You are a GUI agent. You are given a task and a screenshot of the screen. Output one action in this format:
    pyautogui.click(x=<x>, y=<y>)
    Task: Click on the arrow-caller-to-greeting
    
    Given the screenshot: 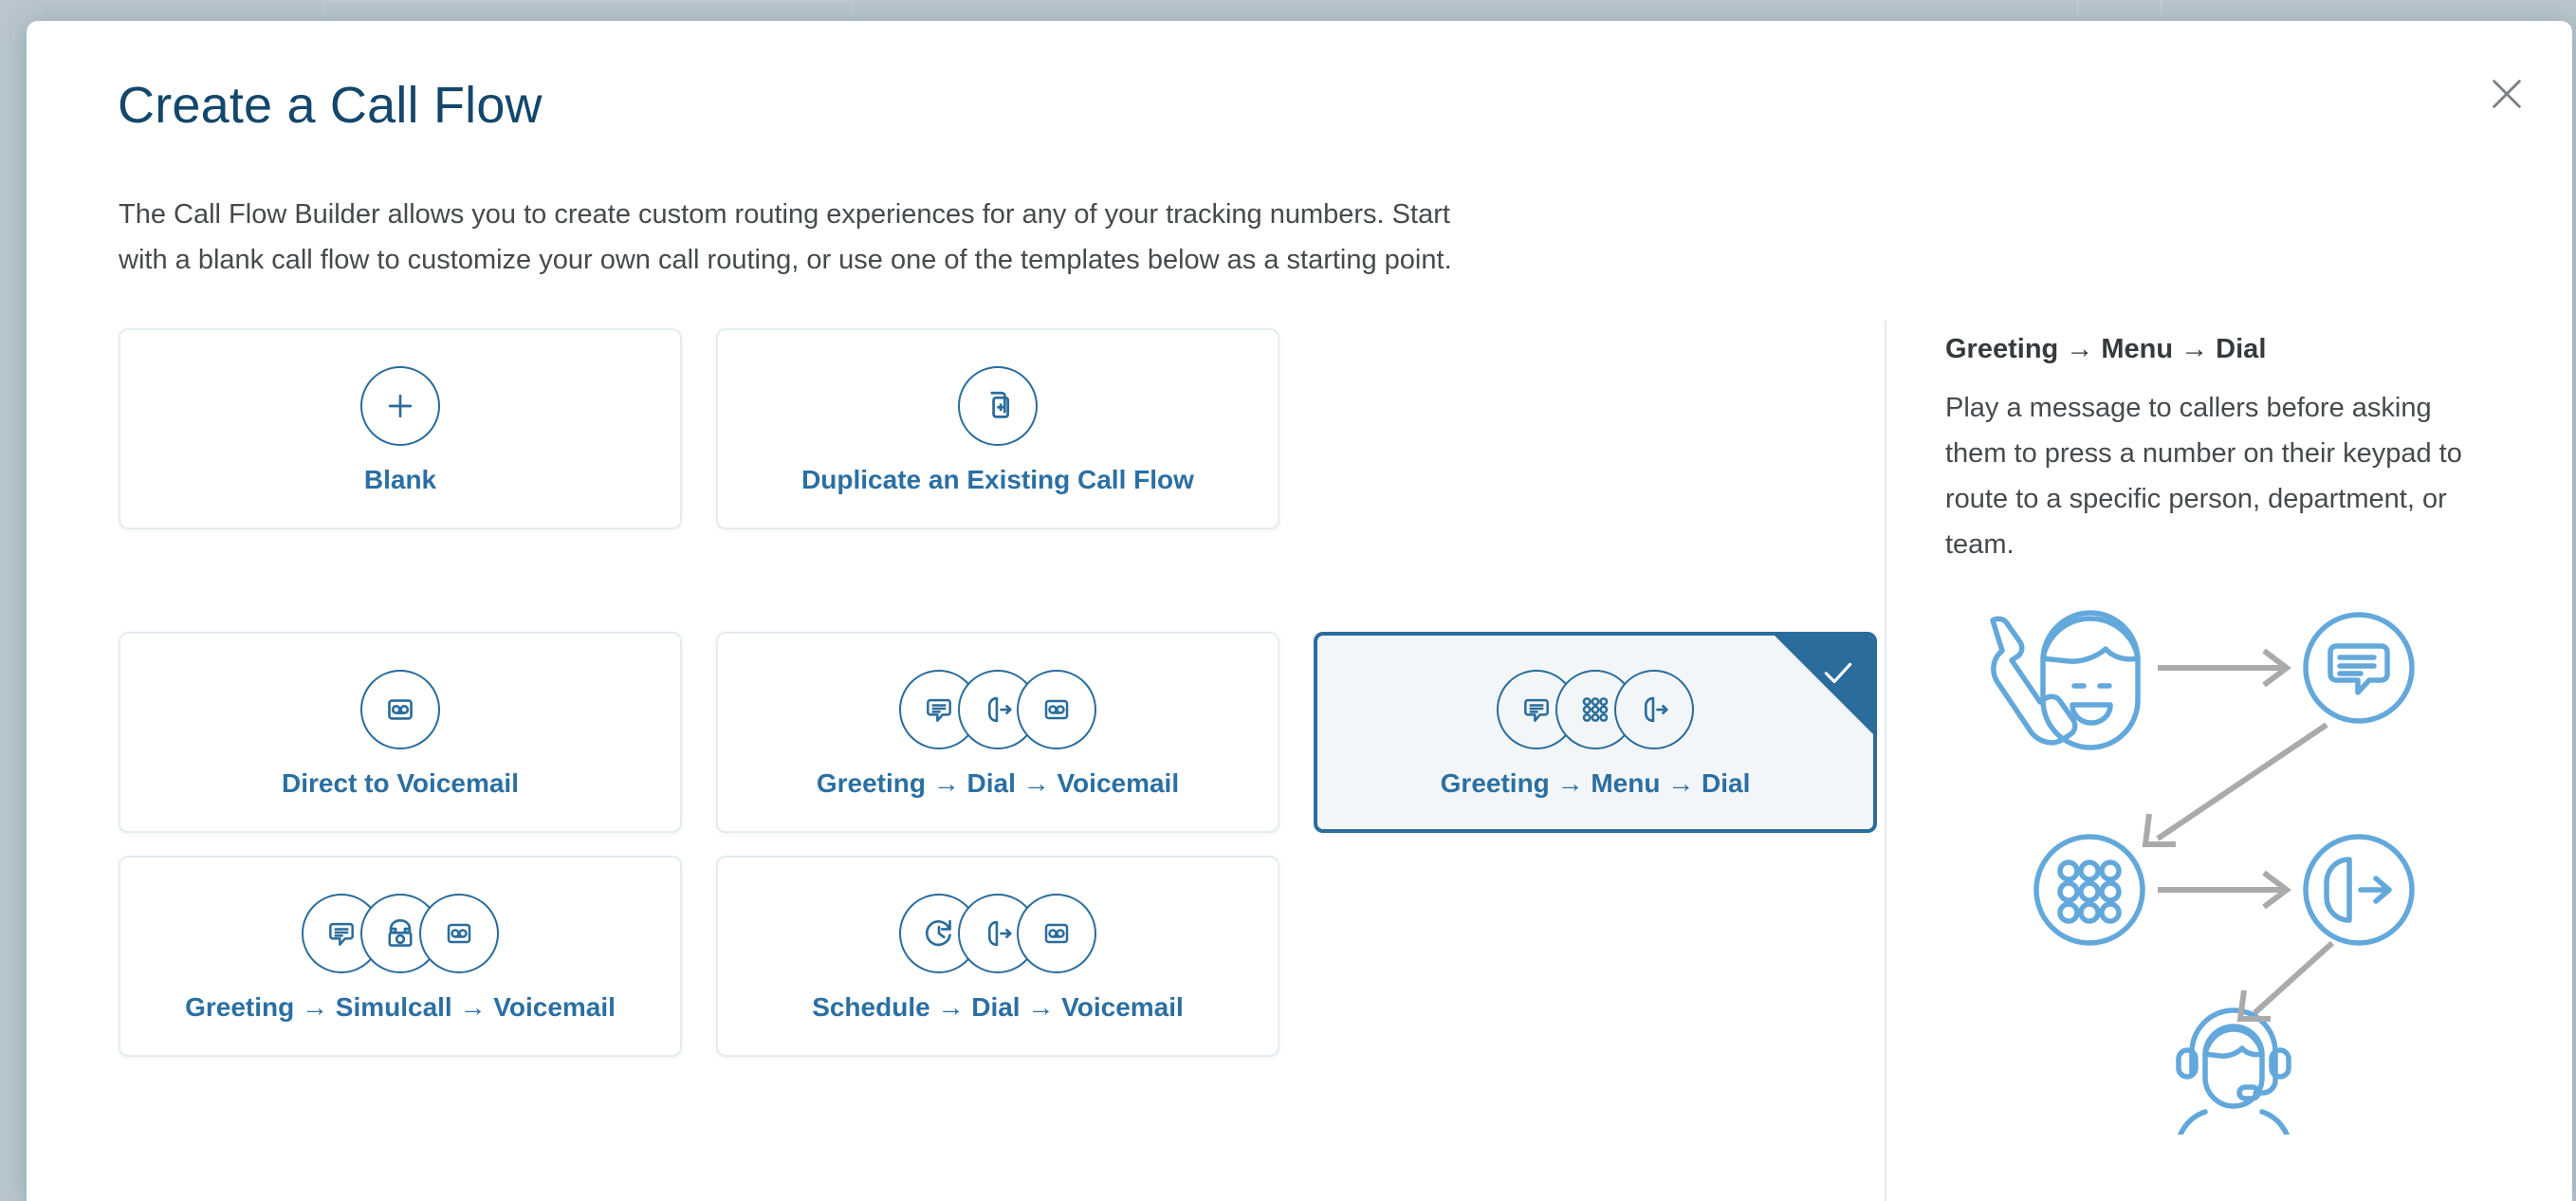 What is the action you would take?
    pyautogui.click(x=2224, y=668)
    